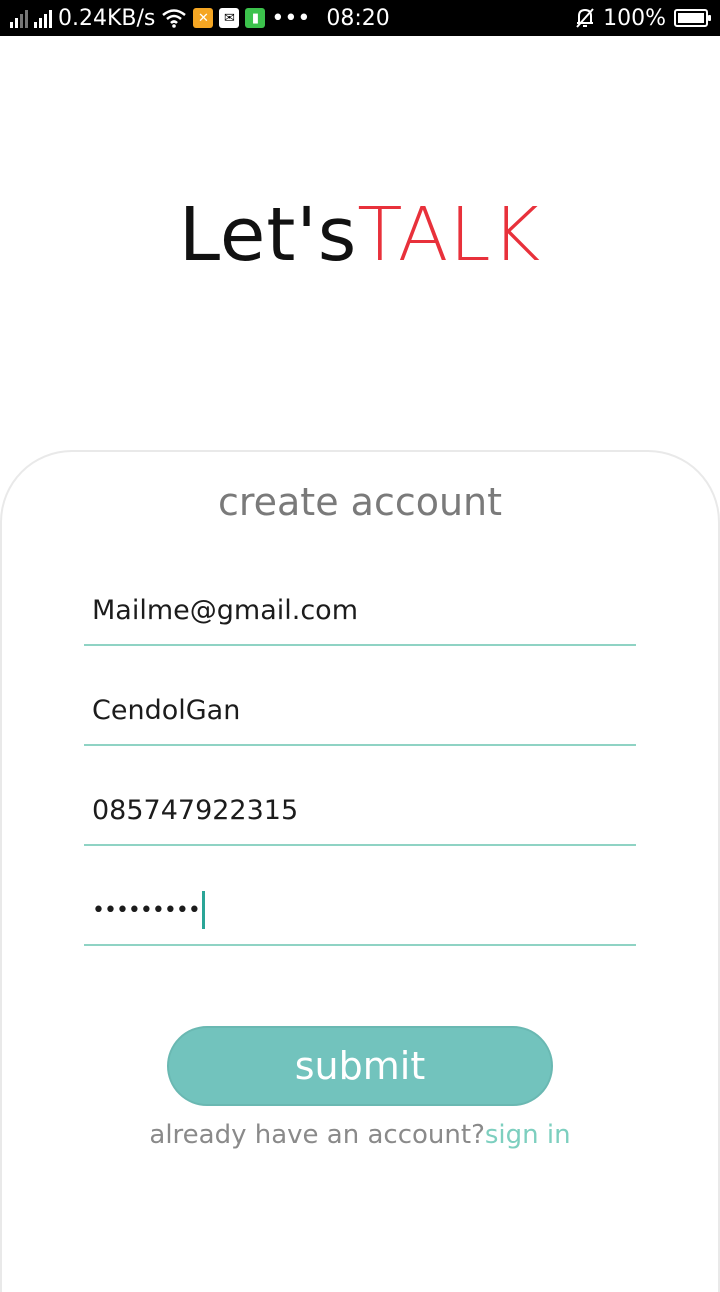 This screenshot has width=720, height=1292. What do you see at coordinates (360, 502) in the screenshot?
I see `page-title: create account` at bounding box center [360, 502].